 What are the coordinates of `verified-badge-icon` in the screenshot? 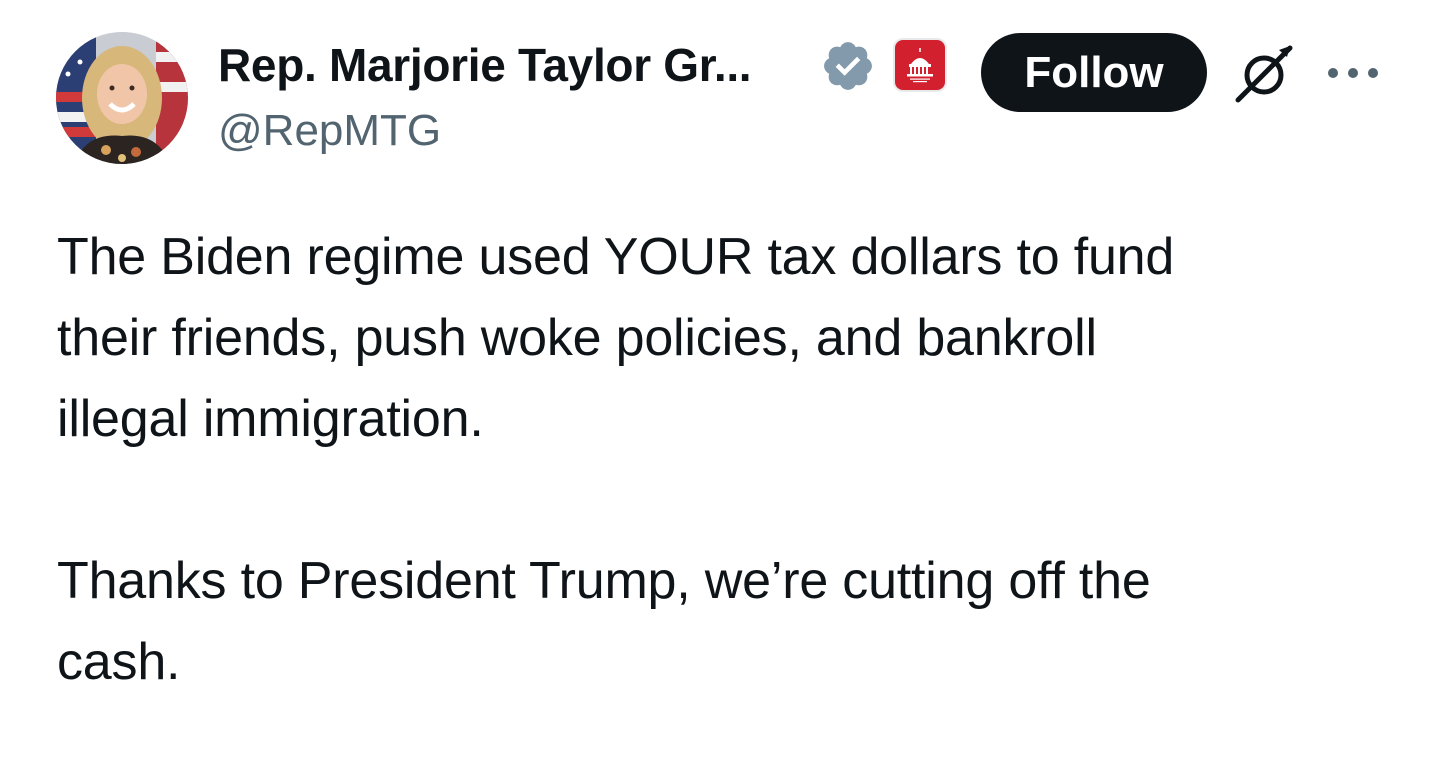 It's located at (848, 66).